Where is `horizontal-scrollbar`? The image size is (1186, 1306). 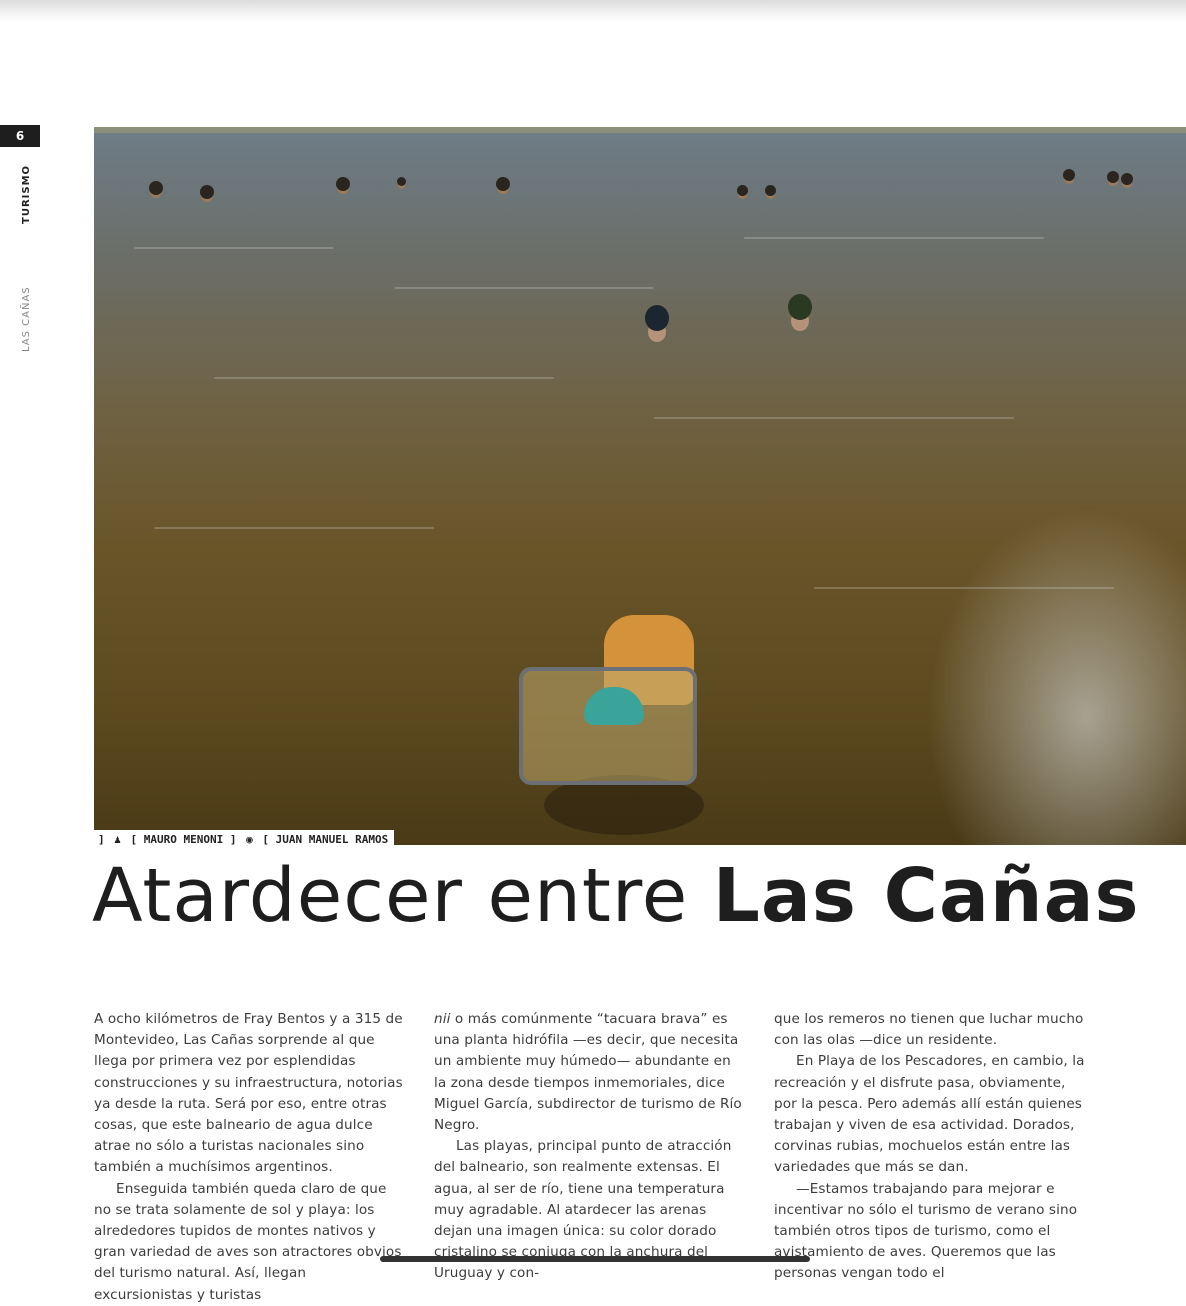 horizontal-scrollbar is located at coordinates (595, 1259).